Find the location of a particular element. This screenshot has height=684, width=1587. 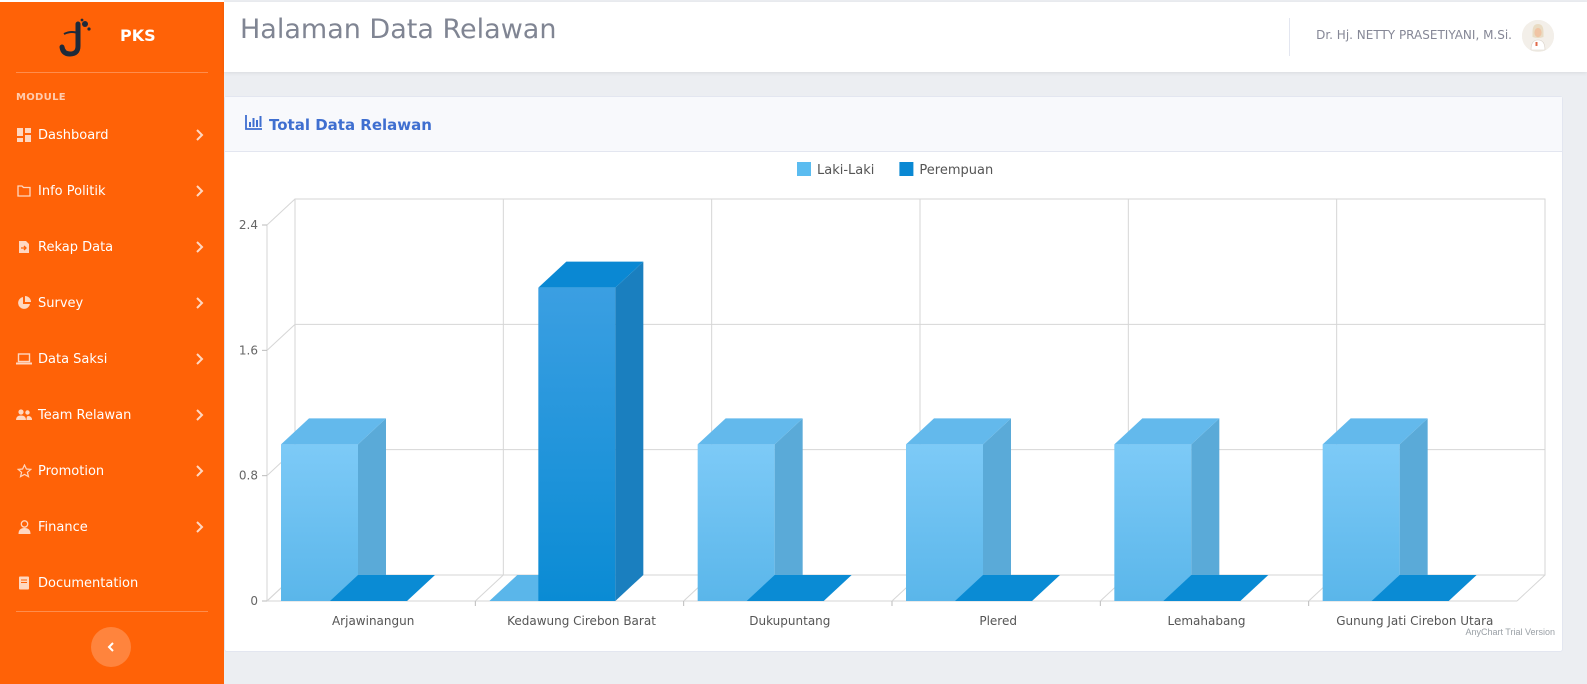

sidebar-item-documentation: Documentation is located at coordinates (112, 583).